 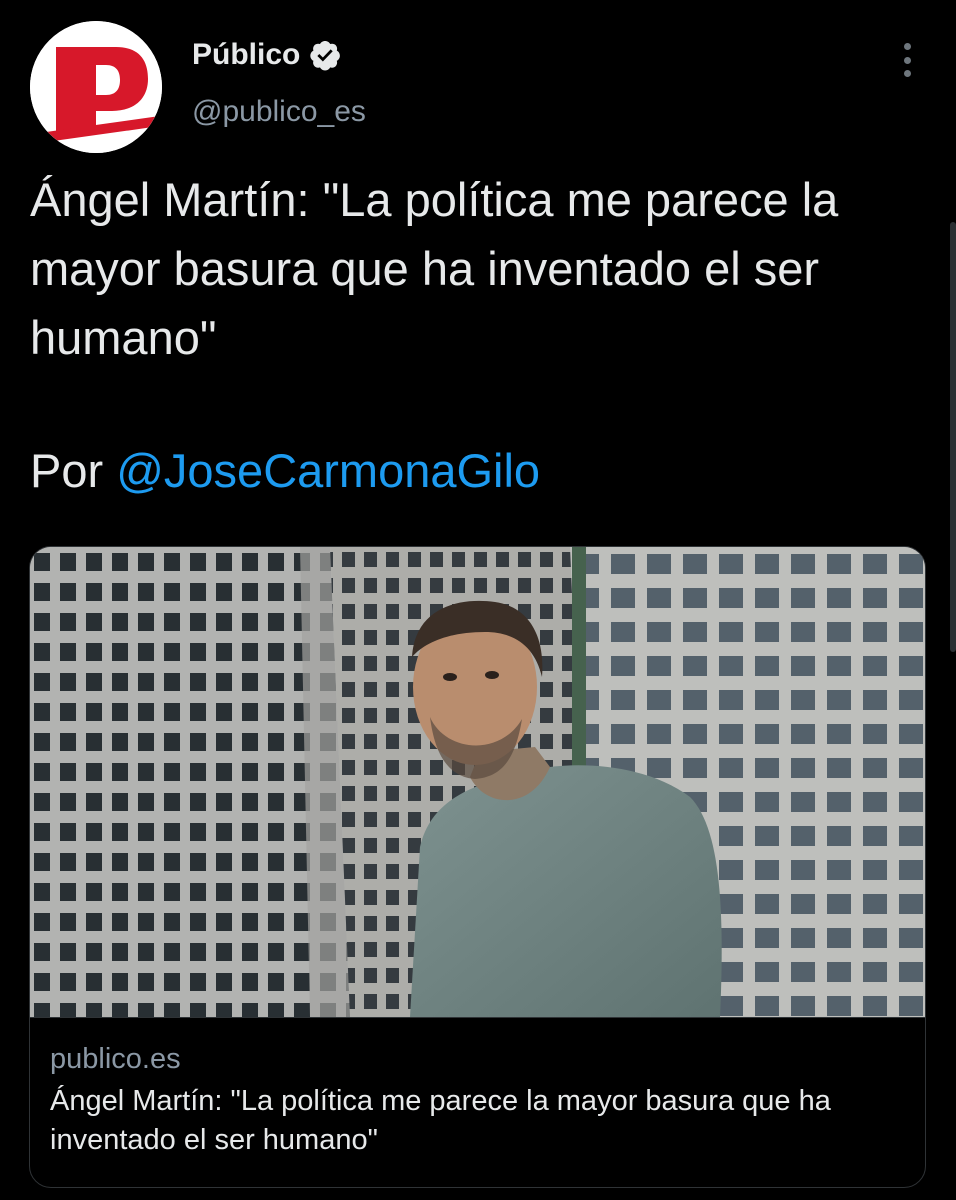 I want to click on scrollbar, so click(x=953, y=437).